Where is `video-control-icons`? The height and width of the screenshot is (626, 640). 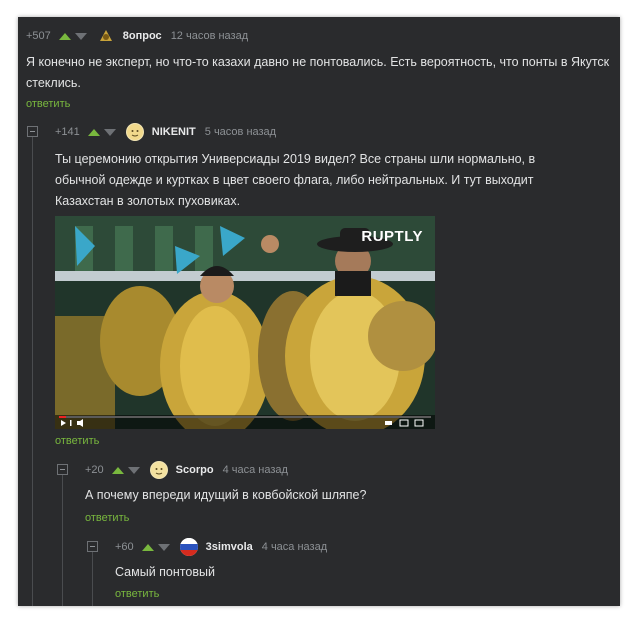
video-control-icons is located at coordinates (242, 423).